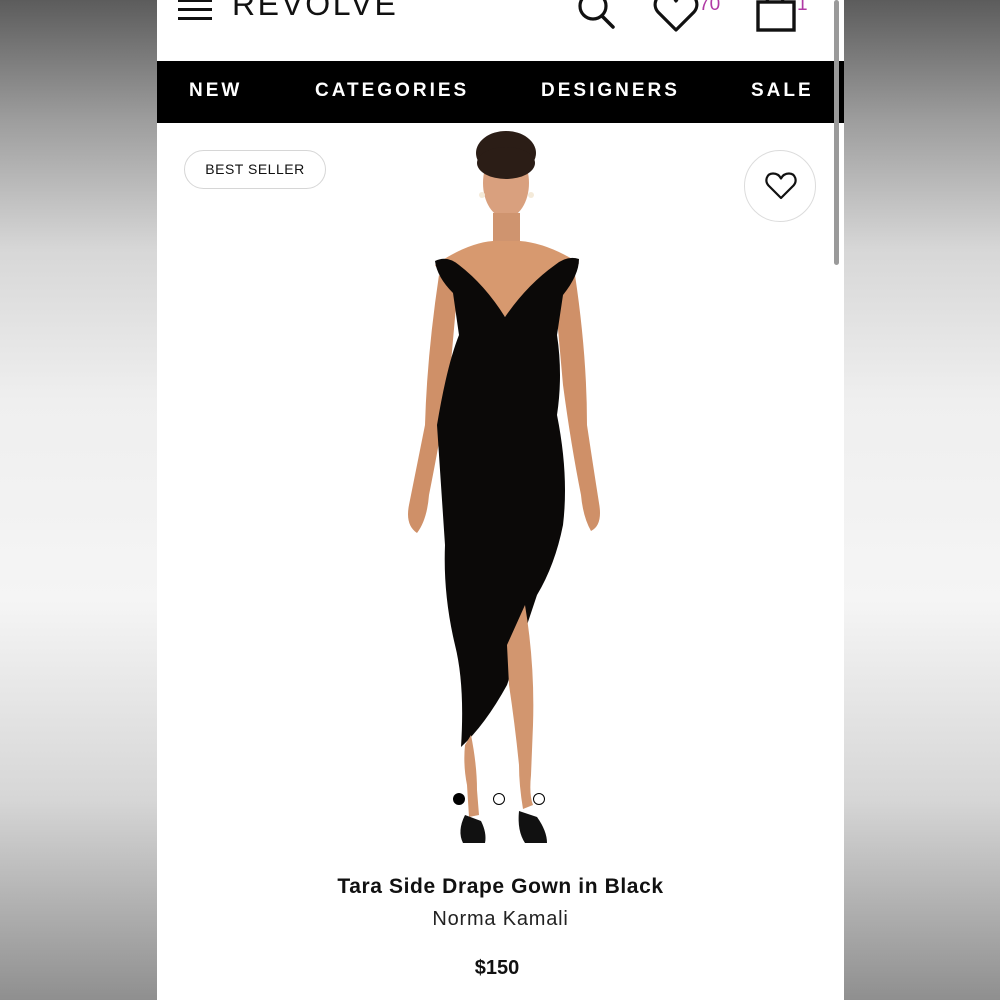 Image resolution: width=1000 pixels, height=1000 pixels. I want to click on hamburger-icon, so click(196, 11).